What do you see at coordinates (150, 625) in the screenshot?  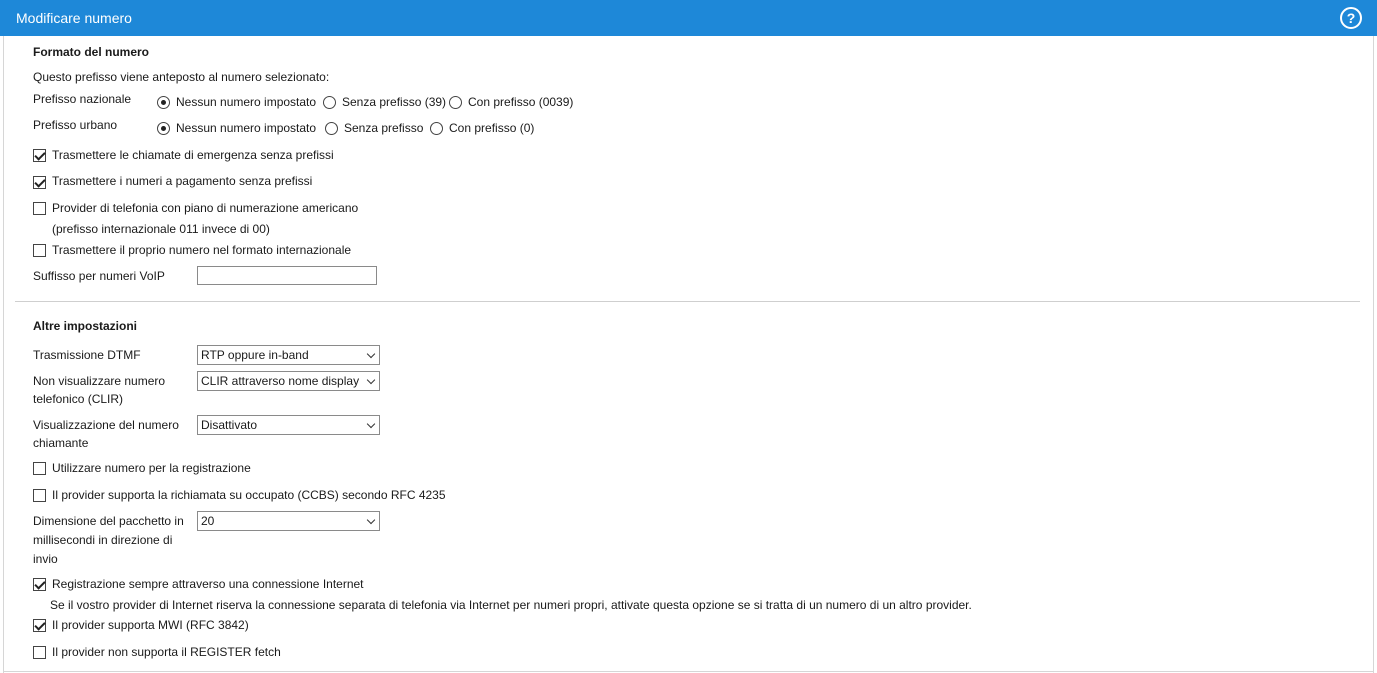 I see `mwi-label: Il provider supporta MWI (RFC 3842)` at bounding box center [150, 625].